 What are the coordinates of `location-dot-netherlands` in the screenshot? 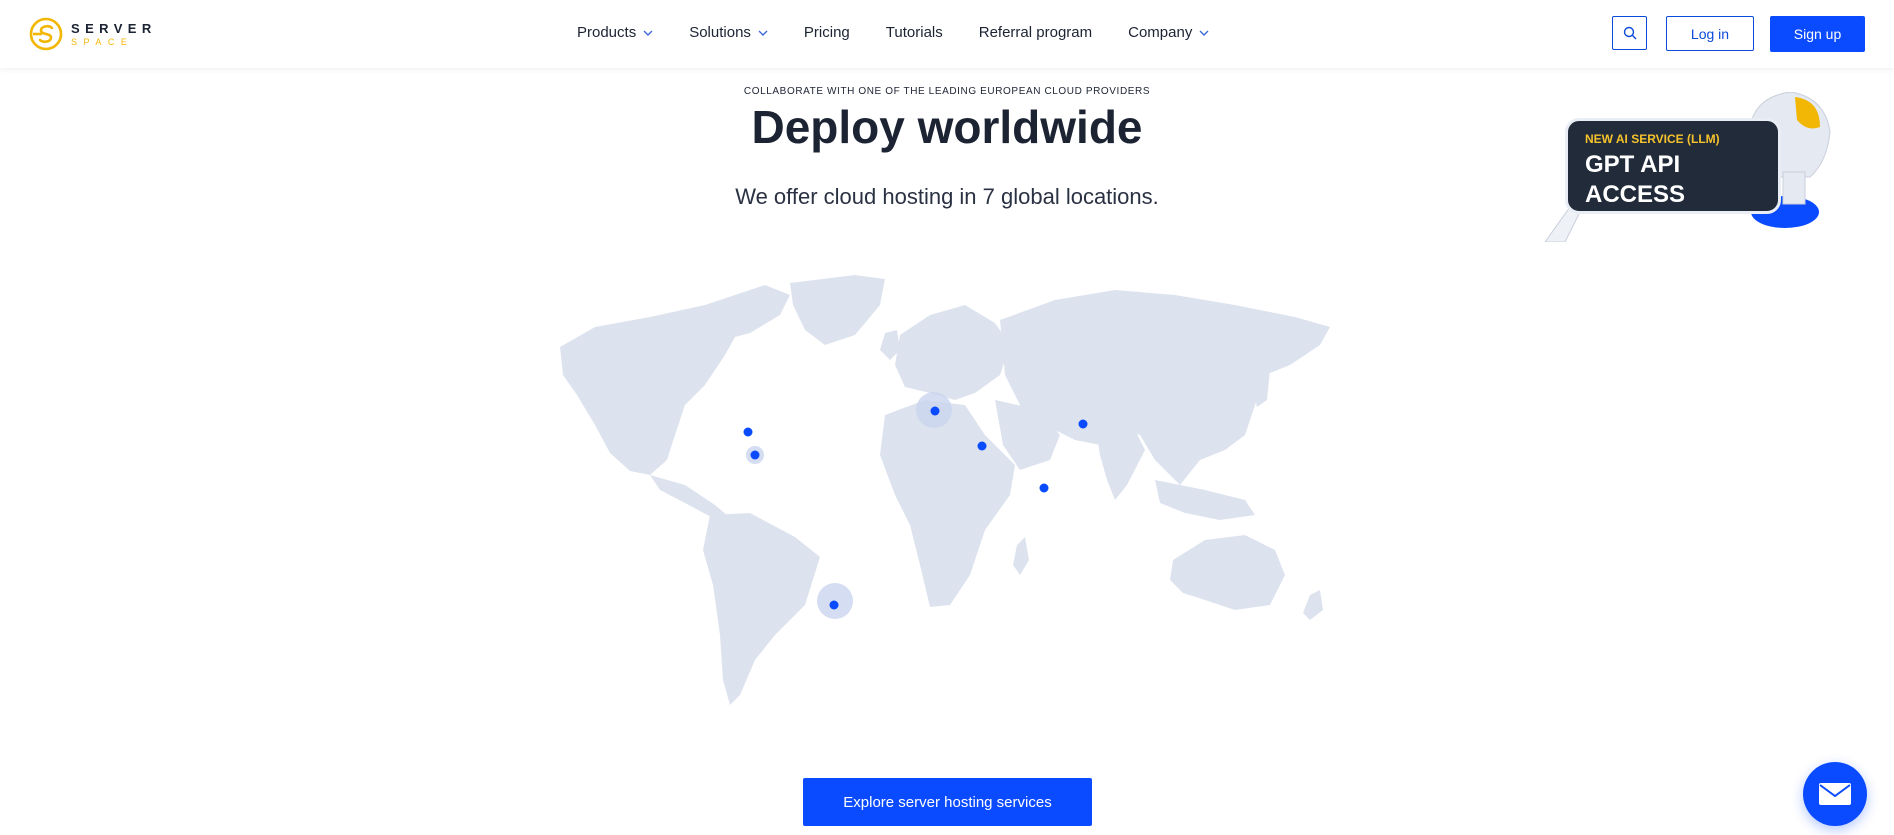 It's located at (935, 411).